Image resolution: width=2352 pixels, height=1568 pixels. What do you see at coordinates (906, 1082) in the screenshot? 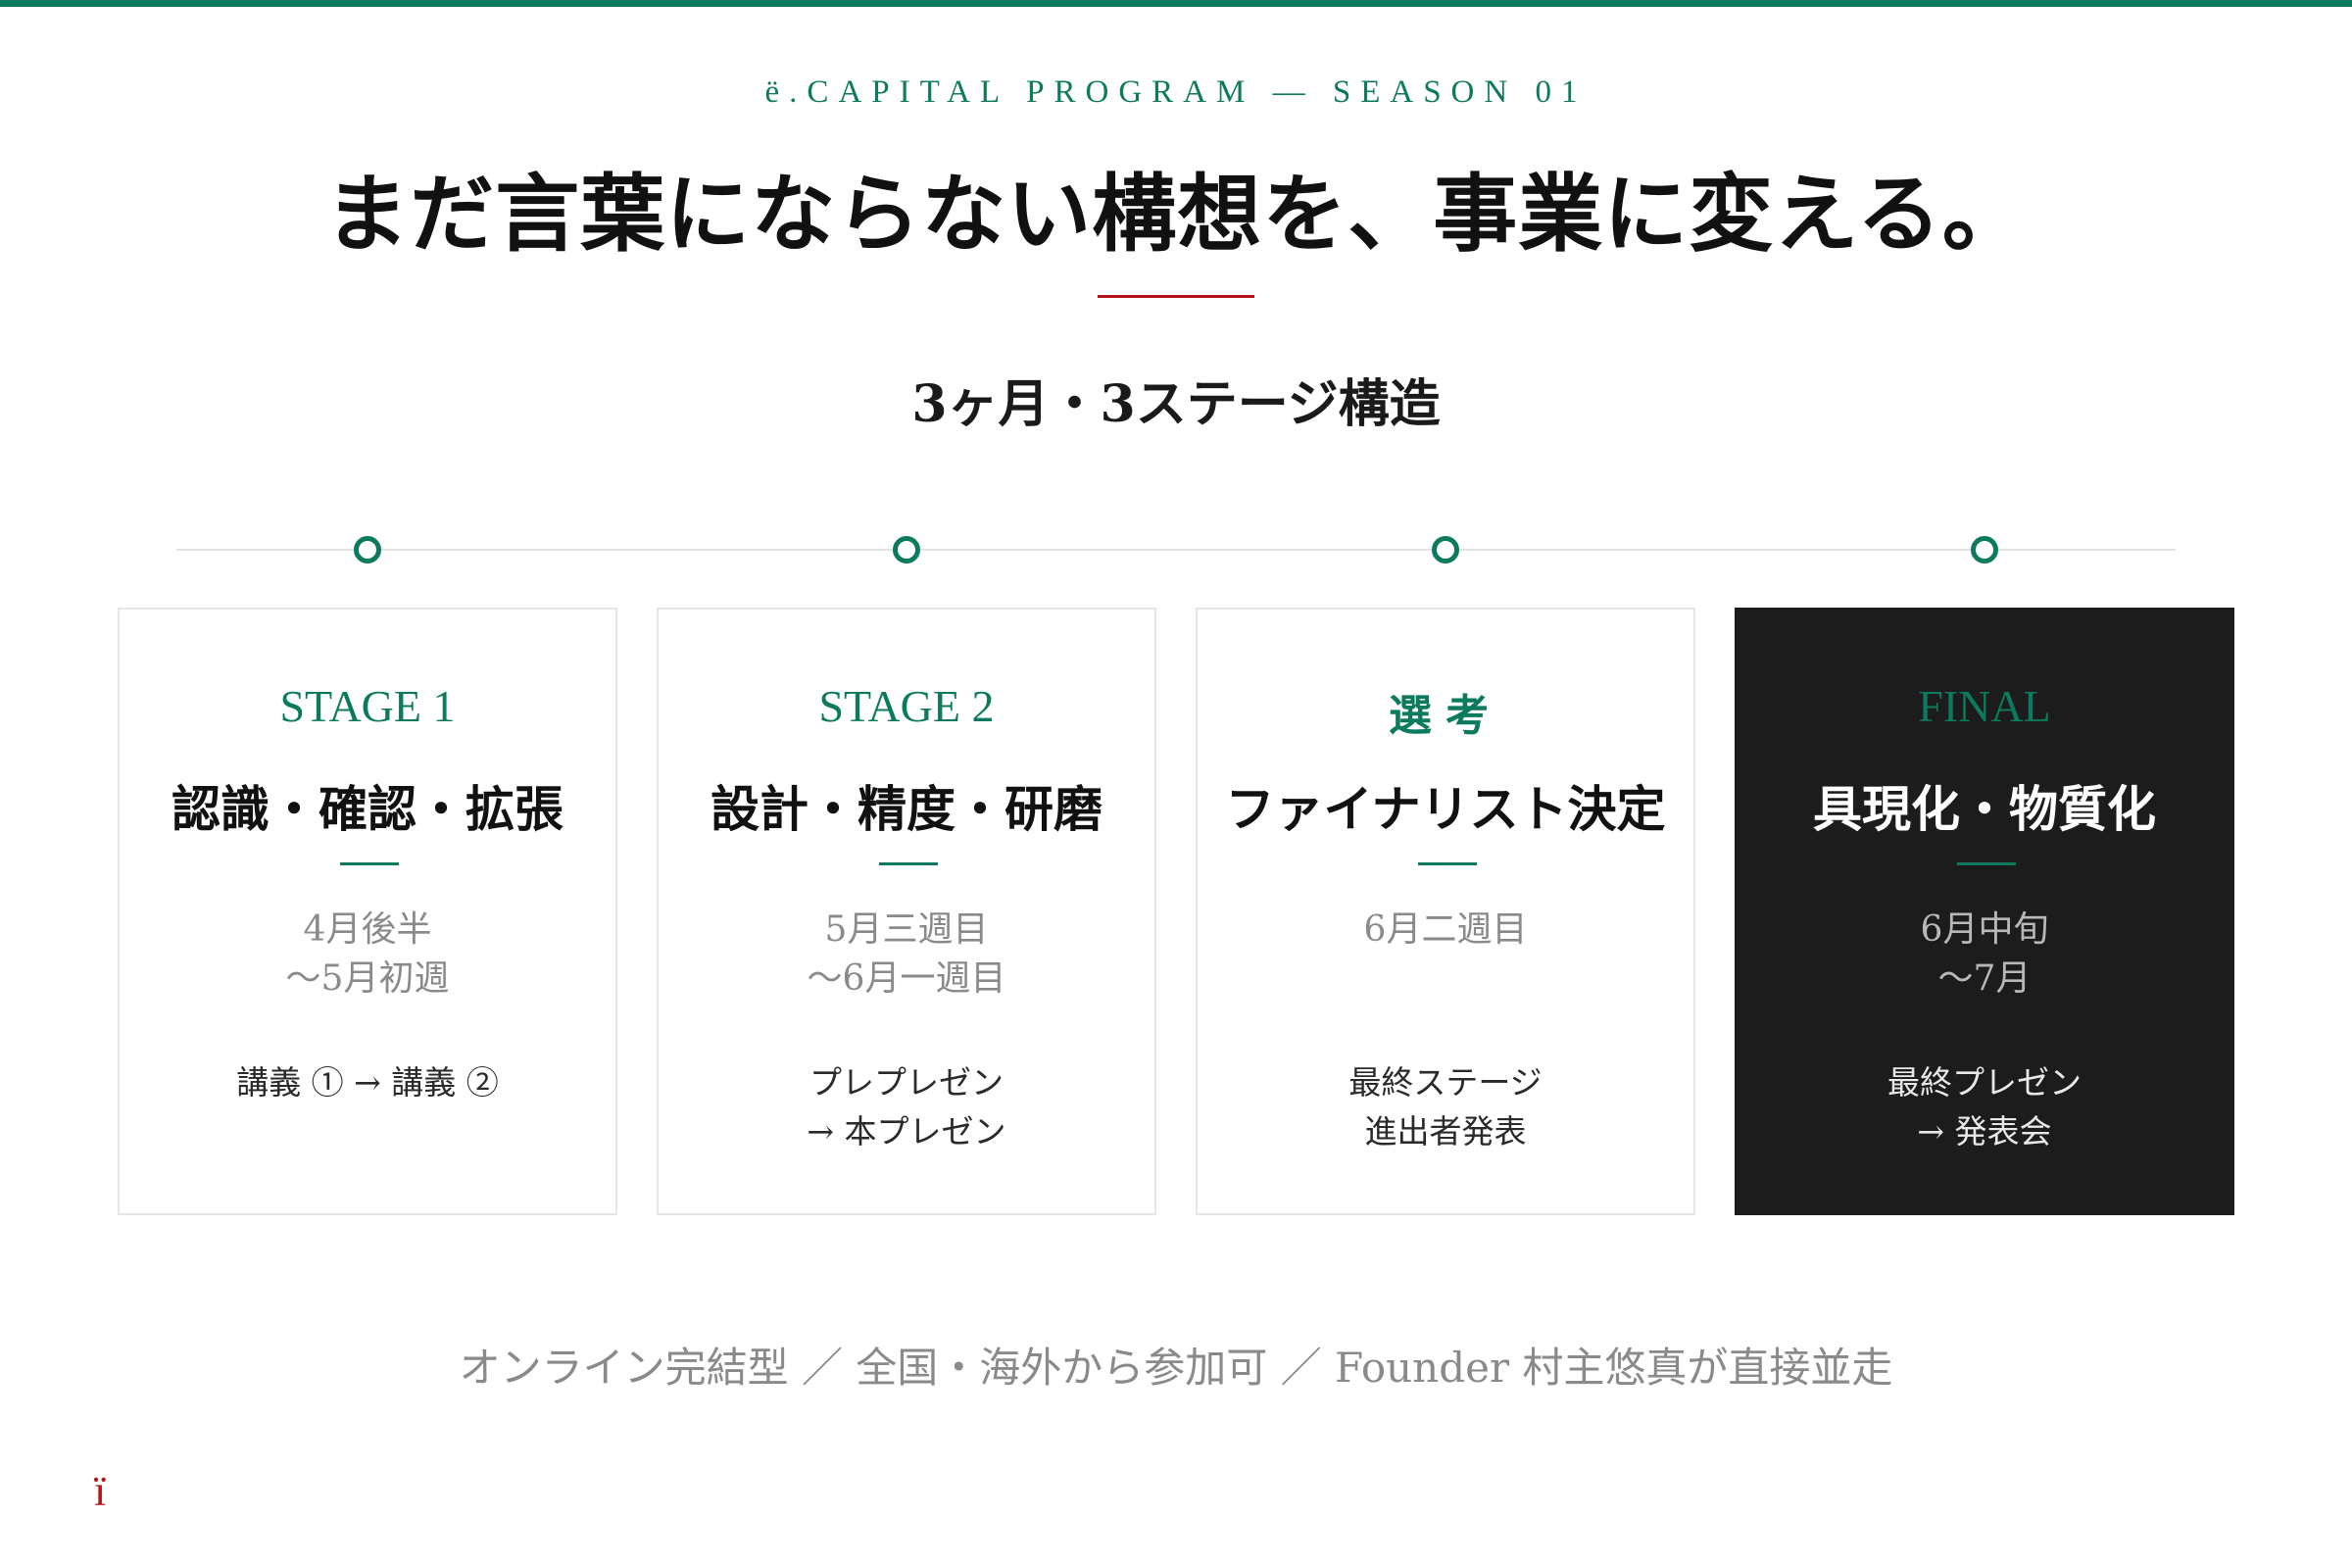
I see `stage-detail-line: プレプレゼン` at bounding box center [906, 1082].